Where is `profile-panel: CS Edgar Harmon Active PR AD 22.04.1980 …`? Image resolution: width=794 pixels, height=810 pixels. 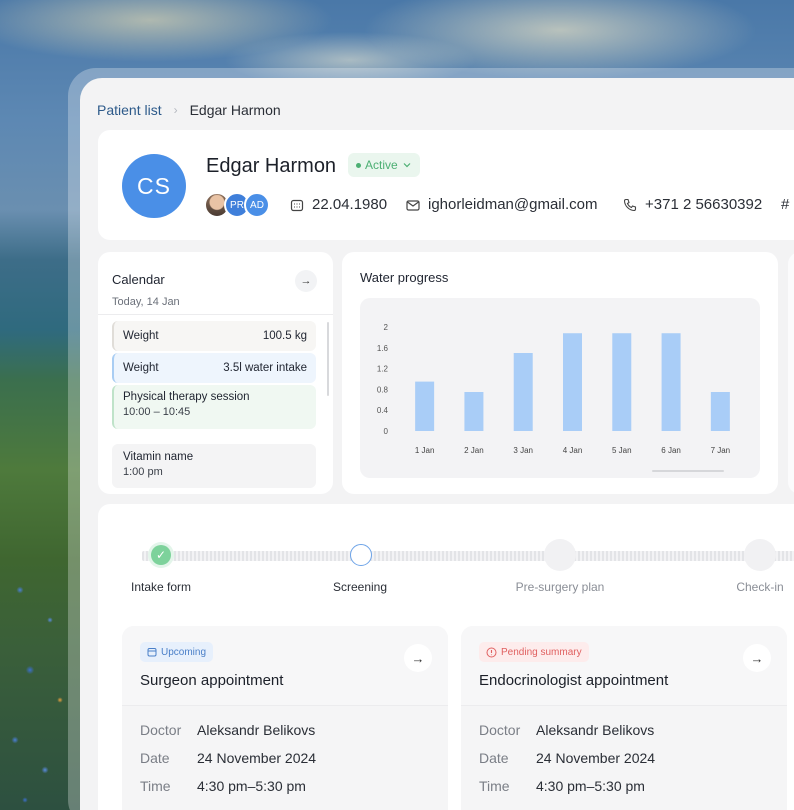
profile-panel: CS Edgar Harmon Active PR AD 22.04.1980 … is located at coordinates (446, 185).